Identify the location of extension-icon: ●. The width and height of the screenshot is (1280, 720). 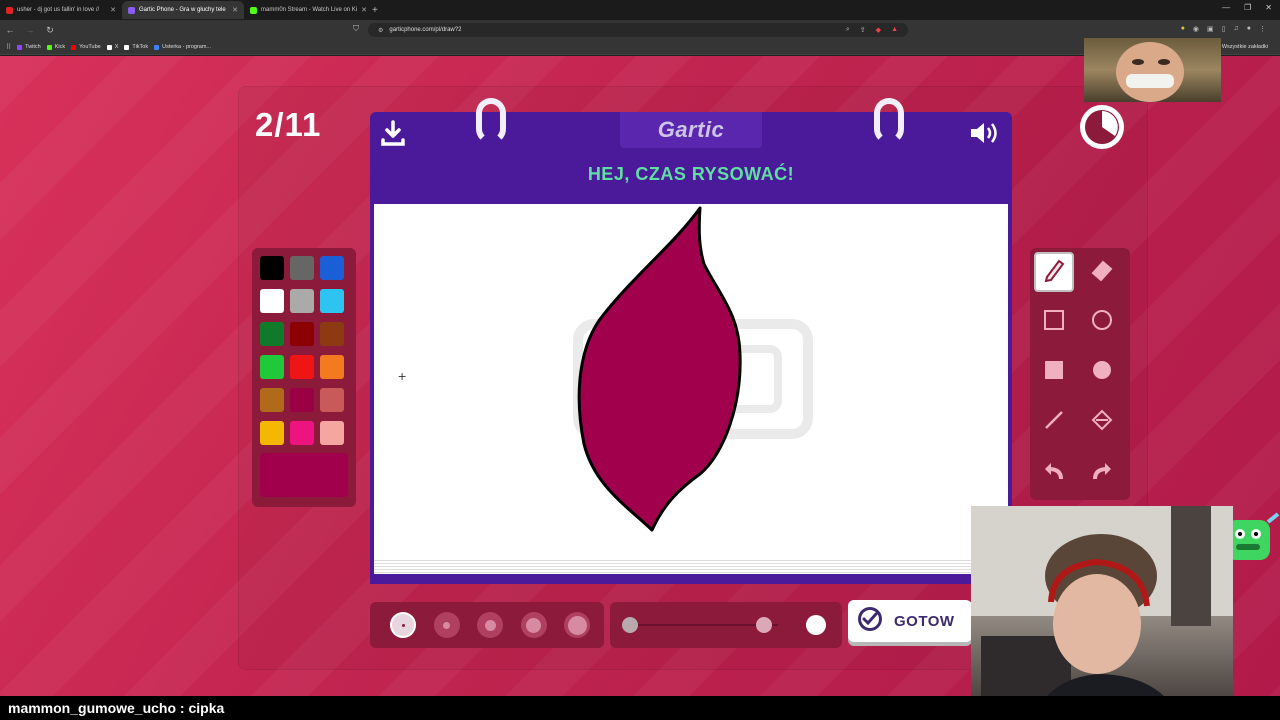
(1183, 29).